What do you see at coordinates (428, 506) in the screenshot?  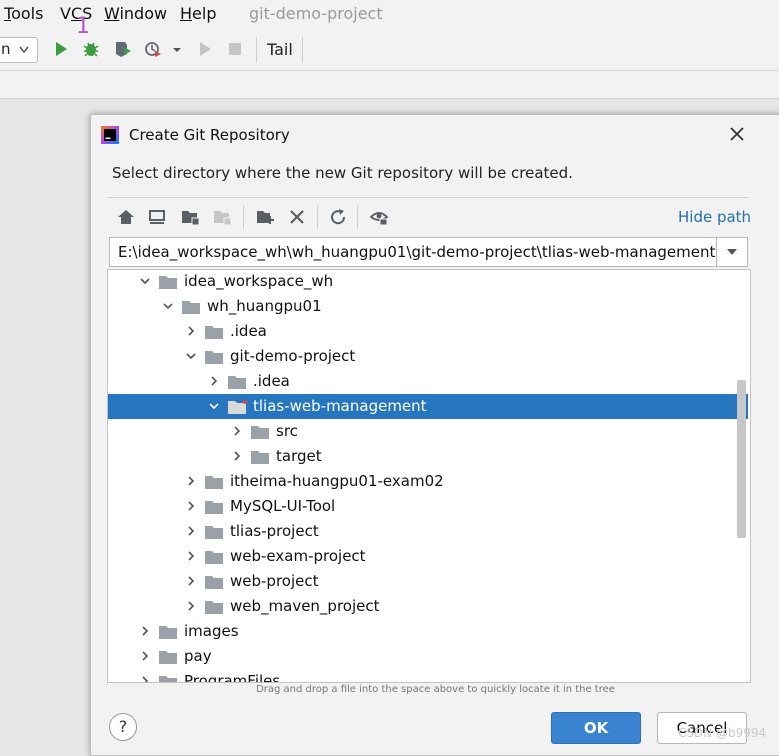 I see `tree-row: MySQL-UI-Tool` at bounding box center [428, 506].